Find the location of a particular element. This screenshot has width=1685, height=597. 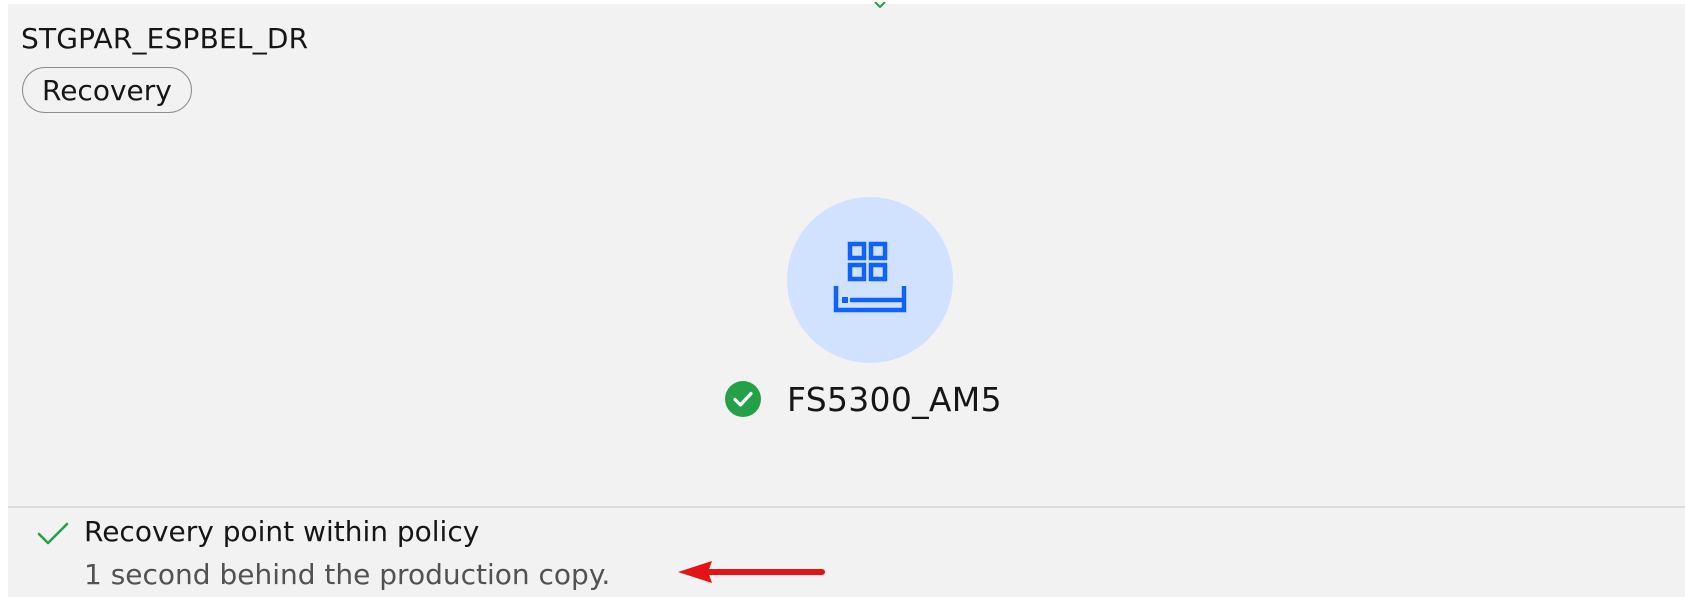

policy-status-detail: 1 second behind the production copy. is located at coordinates (347, 574).